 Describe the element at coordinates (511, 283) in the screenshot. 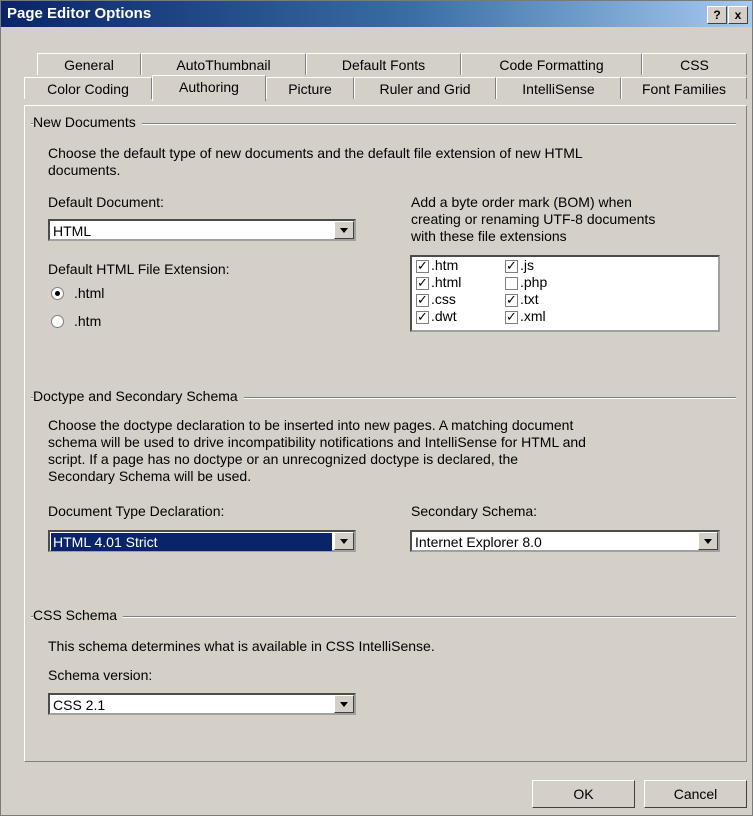

I see `bom-php-checkbox` at that location.